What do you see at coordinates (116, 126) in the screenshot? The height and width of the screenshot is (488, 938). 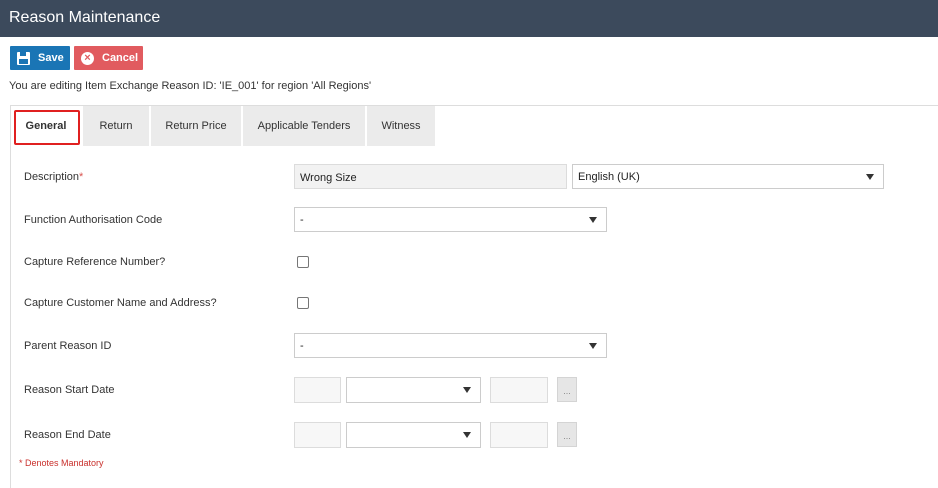 I see `tab-return: Return` at bounding box center [116, 126].